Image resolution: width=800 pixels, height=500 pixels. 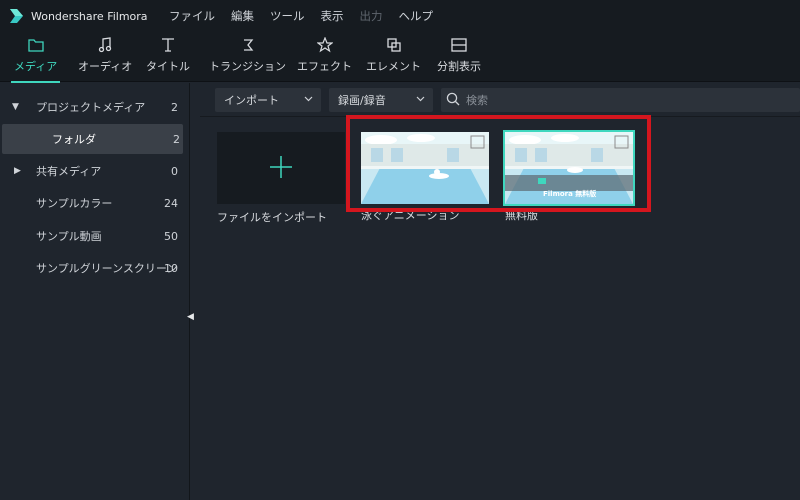 I want to click on tab-titles: タイトル, so click(x=168, y=57).